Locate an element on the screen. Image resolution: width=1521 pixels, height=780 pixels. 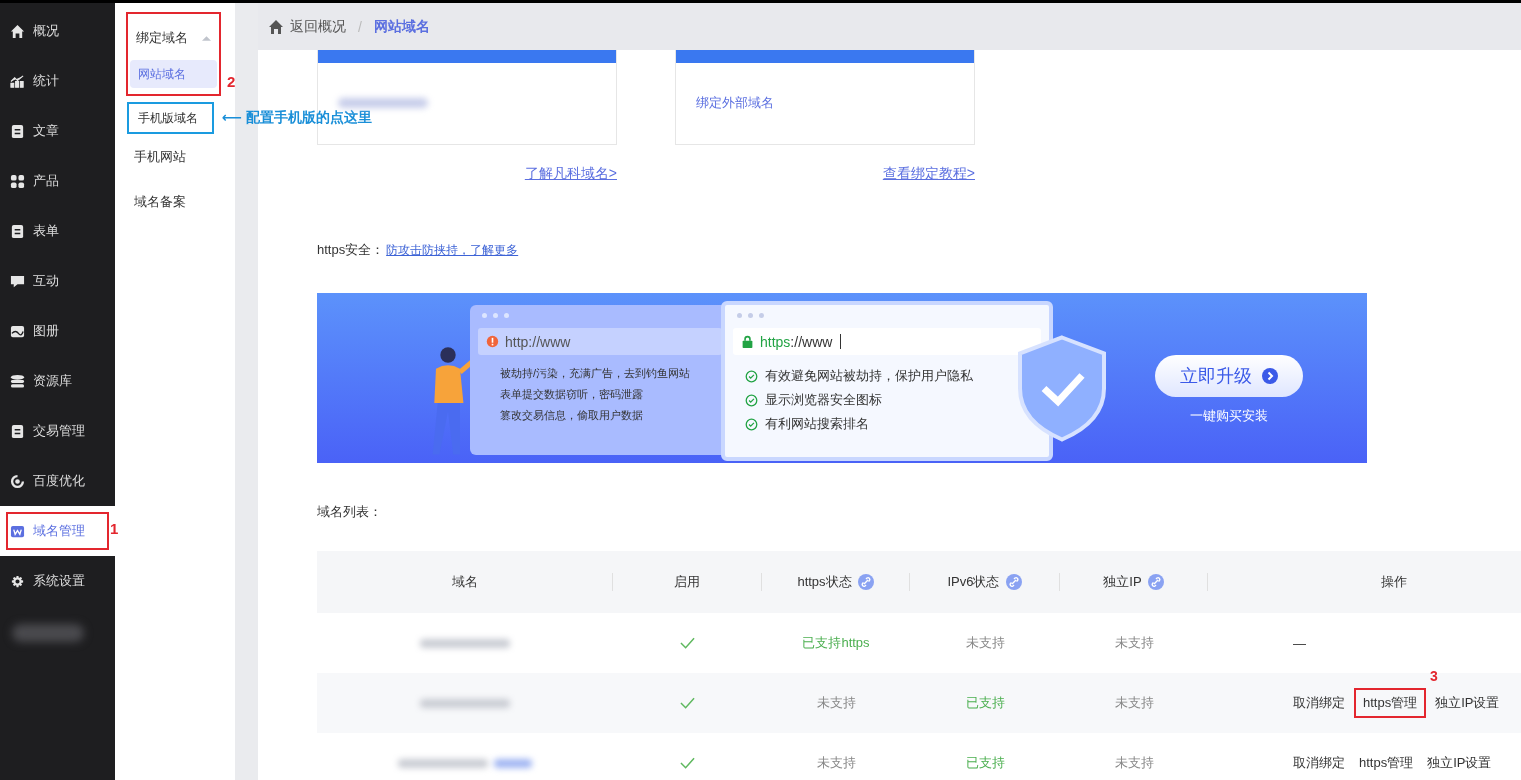
risk-item: 篡改交易信息，偷取用户数据 is located at coordinates (572, 415).